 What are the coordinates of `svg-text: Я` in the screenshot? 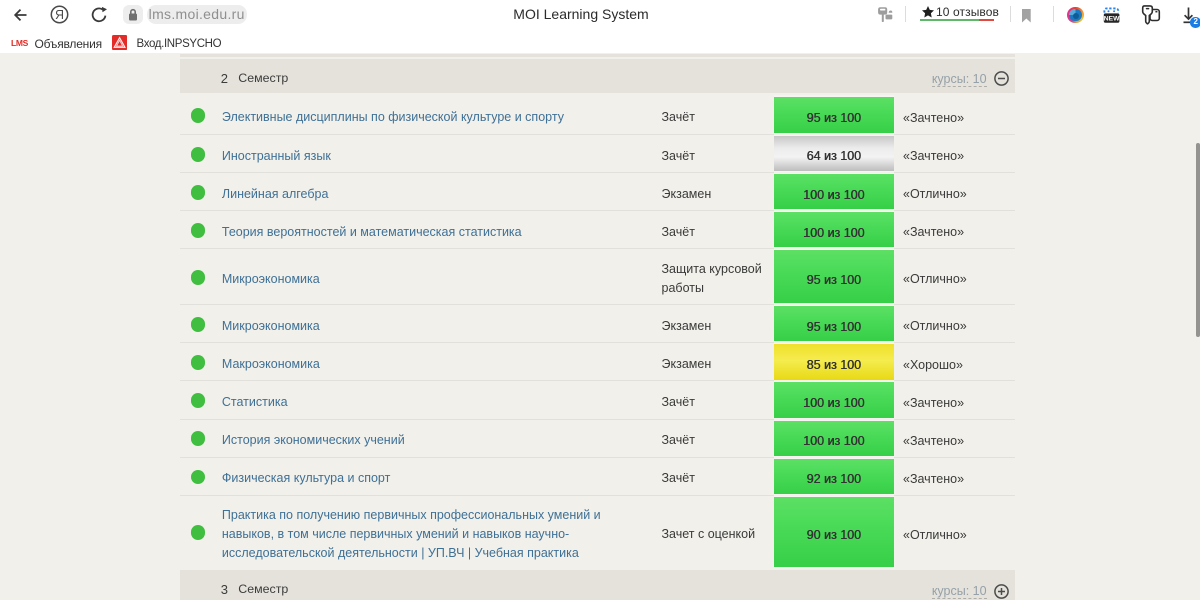 It's located at (59, 14).